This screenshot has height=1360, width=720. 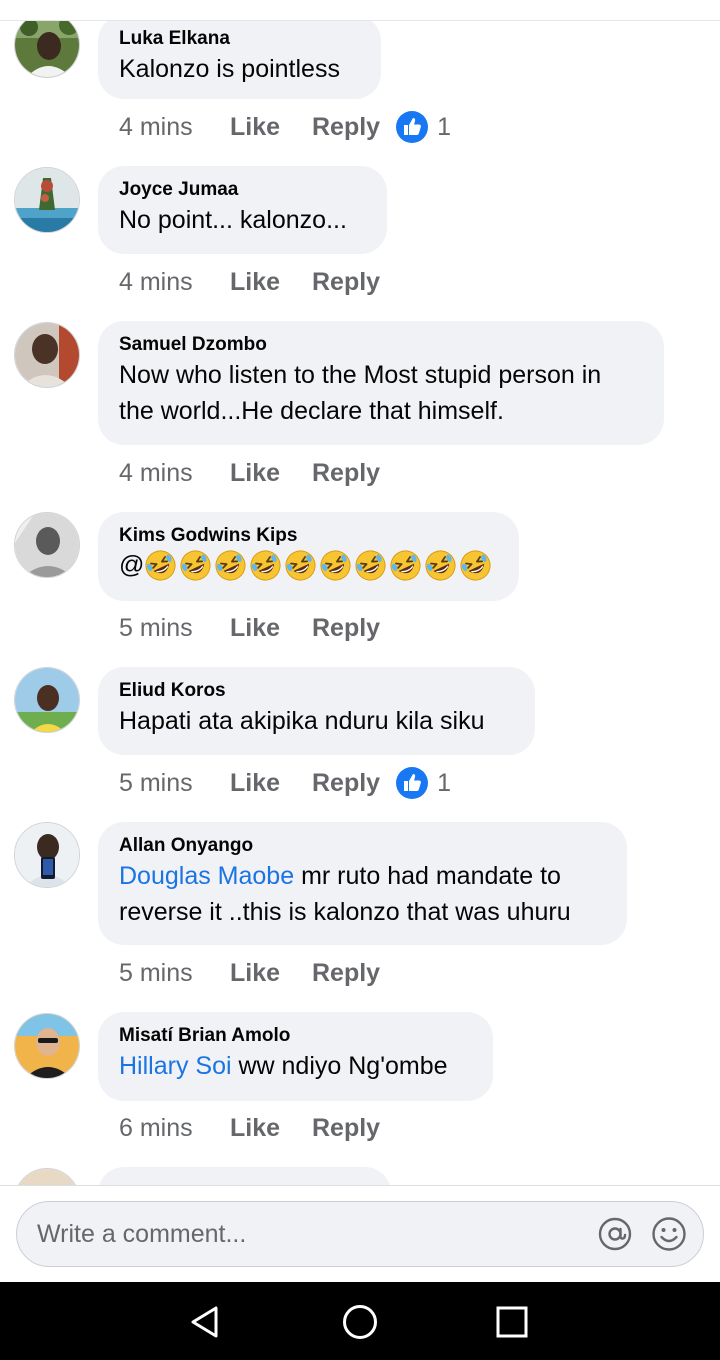 I want to click on comment-actions: 5 mins Like Reply 1, so click(x=285, y=783).